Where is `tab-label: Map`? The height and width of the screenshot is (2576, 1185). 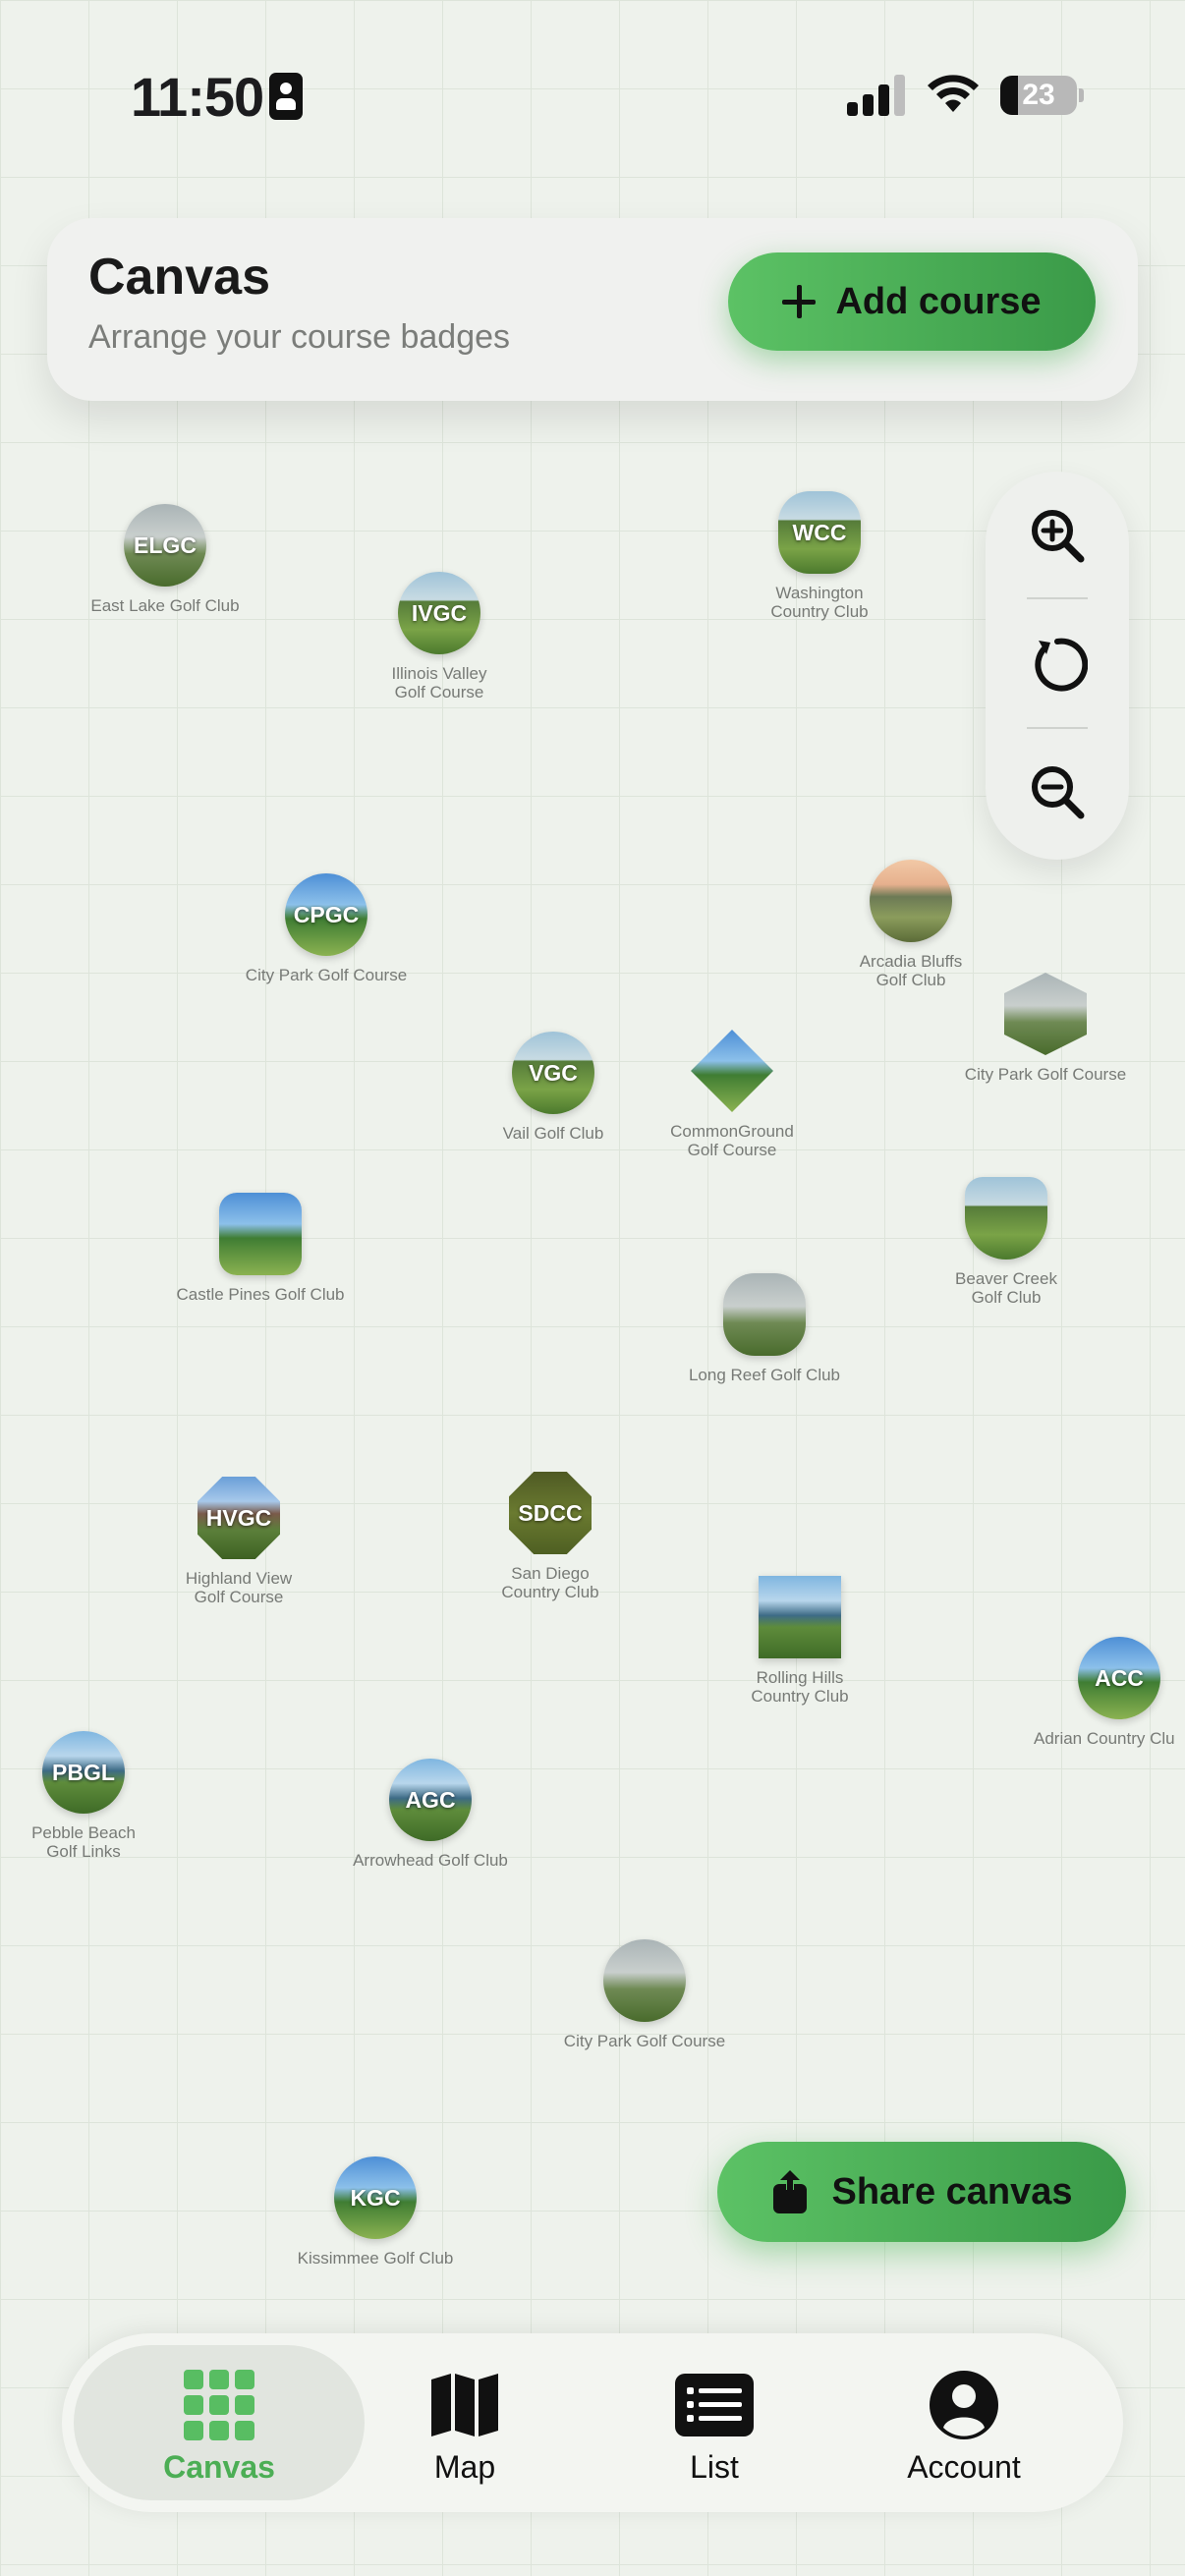 tab-label: Map is located at coordinates (465, 2467).